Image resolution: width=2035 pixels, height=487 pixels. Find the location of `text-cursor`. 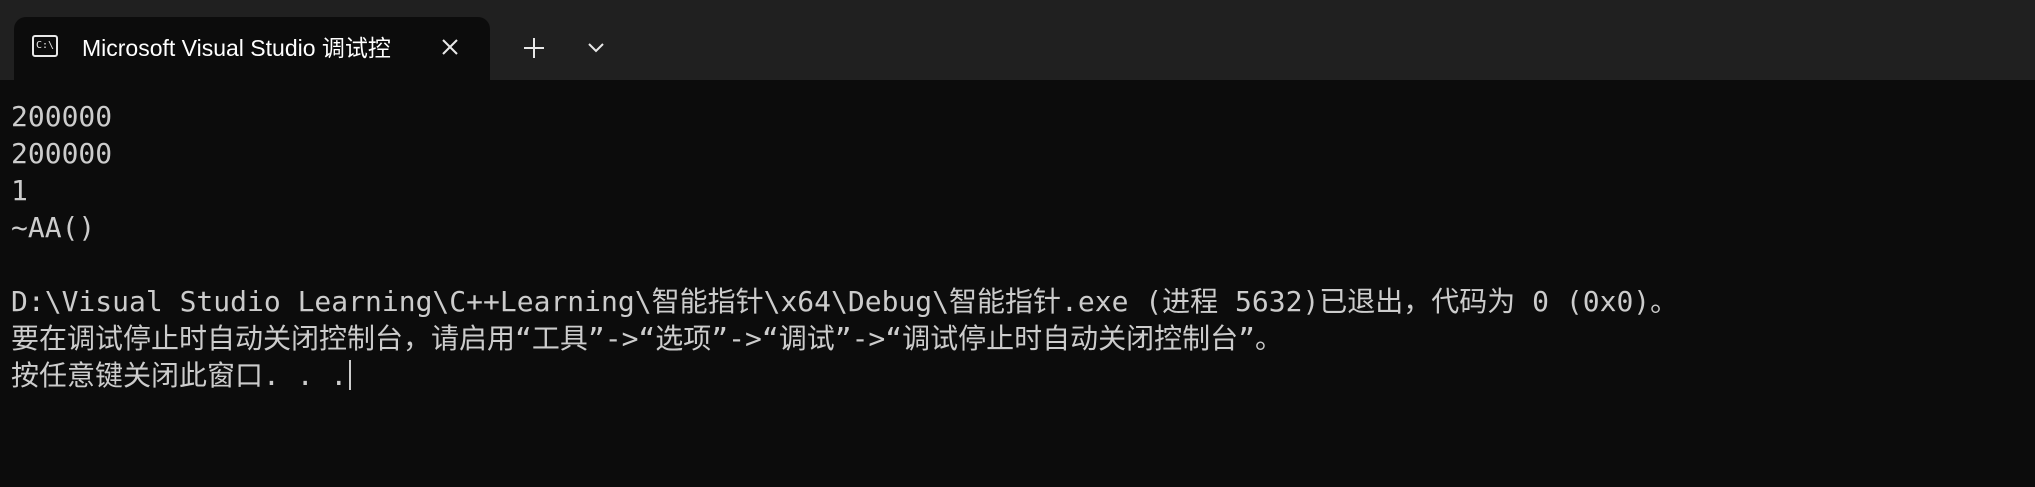

text-cursor is located at coordinates (350, 375).